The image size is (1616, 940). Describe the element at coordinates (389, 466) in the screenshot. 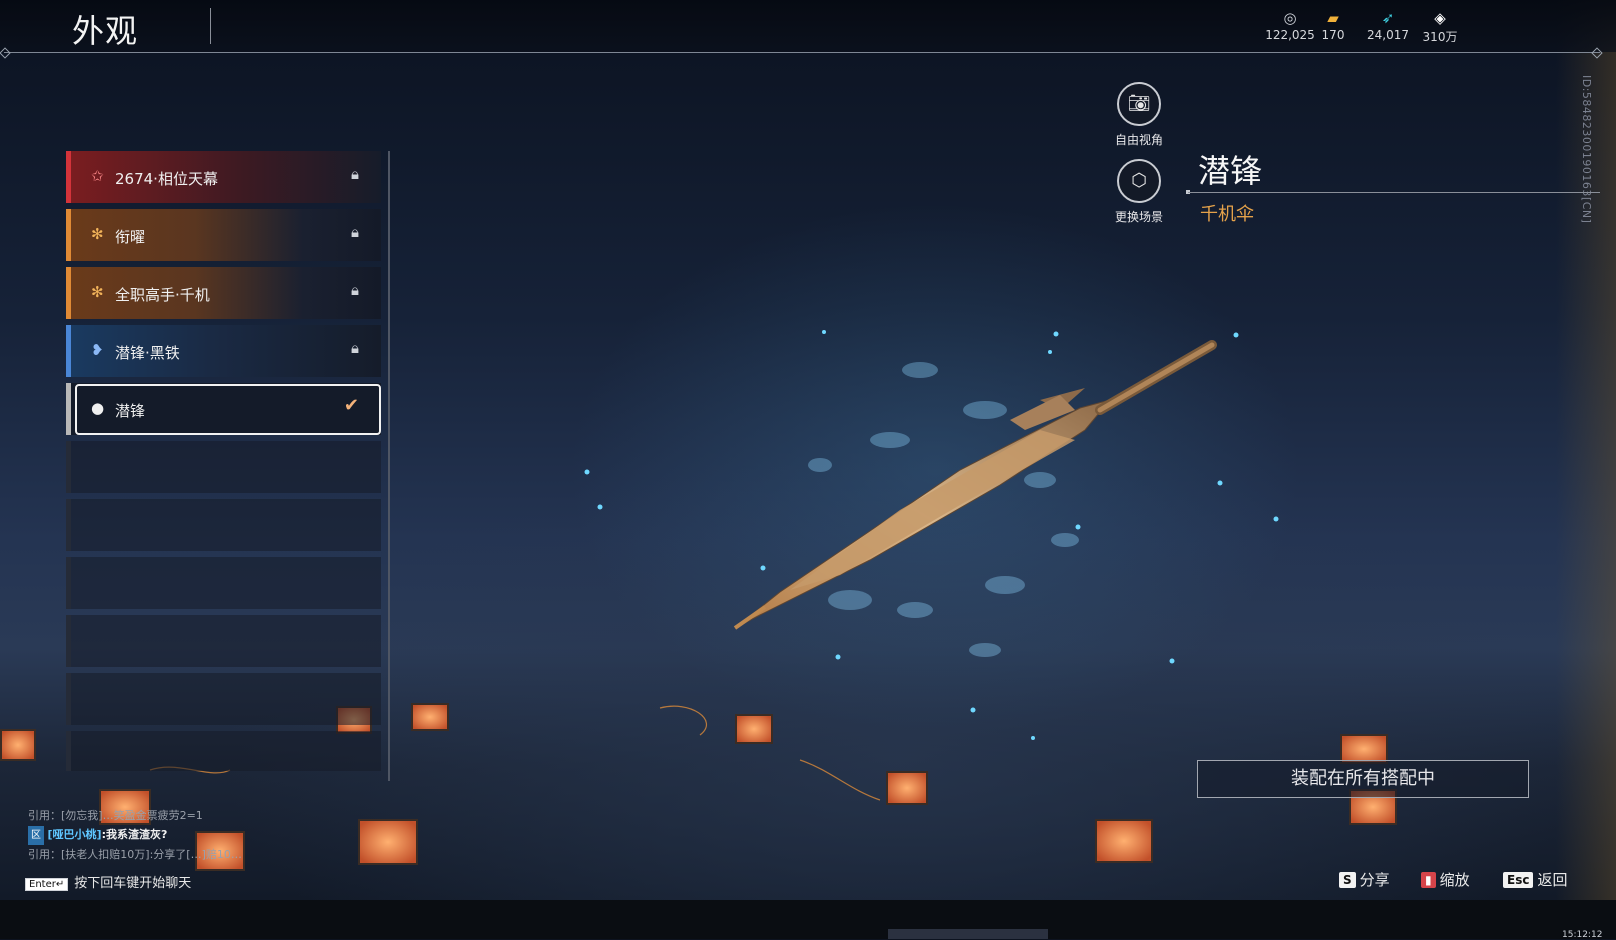

I see `list-scrollbar` at that location.